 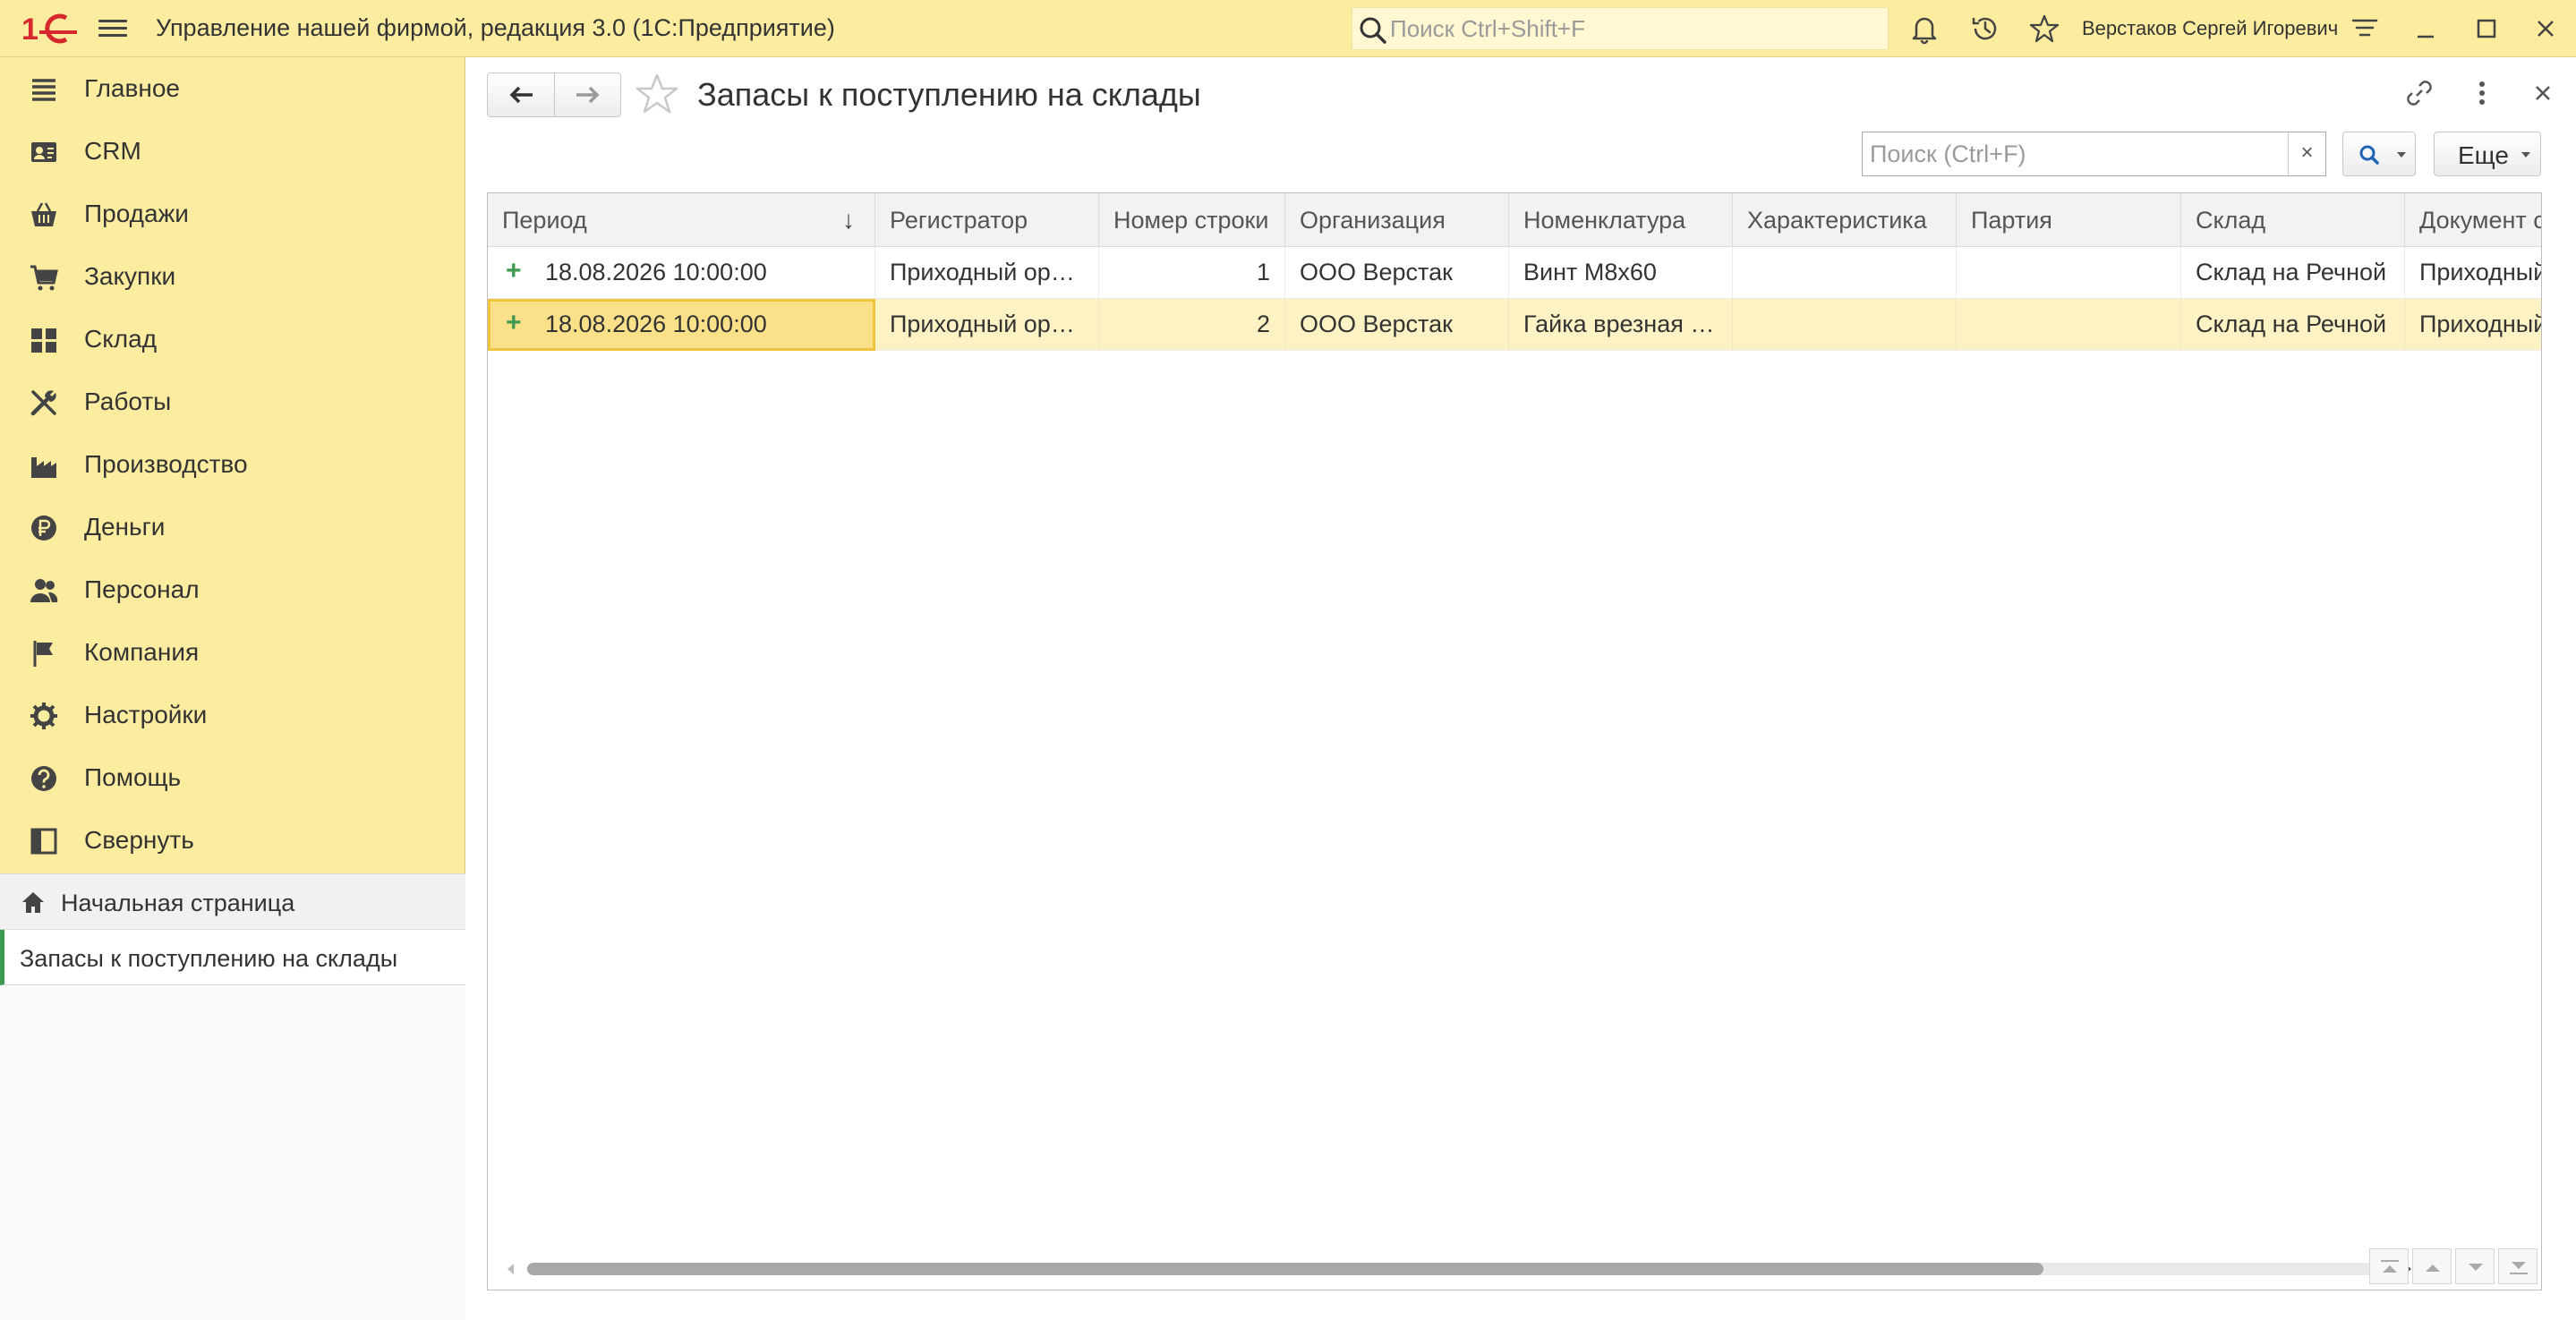 I want to click on ruble-coin-icon, so click(x=43, y=528).